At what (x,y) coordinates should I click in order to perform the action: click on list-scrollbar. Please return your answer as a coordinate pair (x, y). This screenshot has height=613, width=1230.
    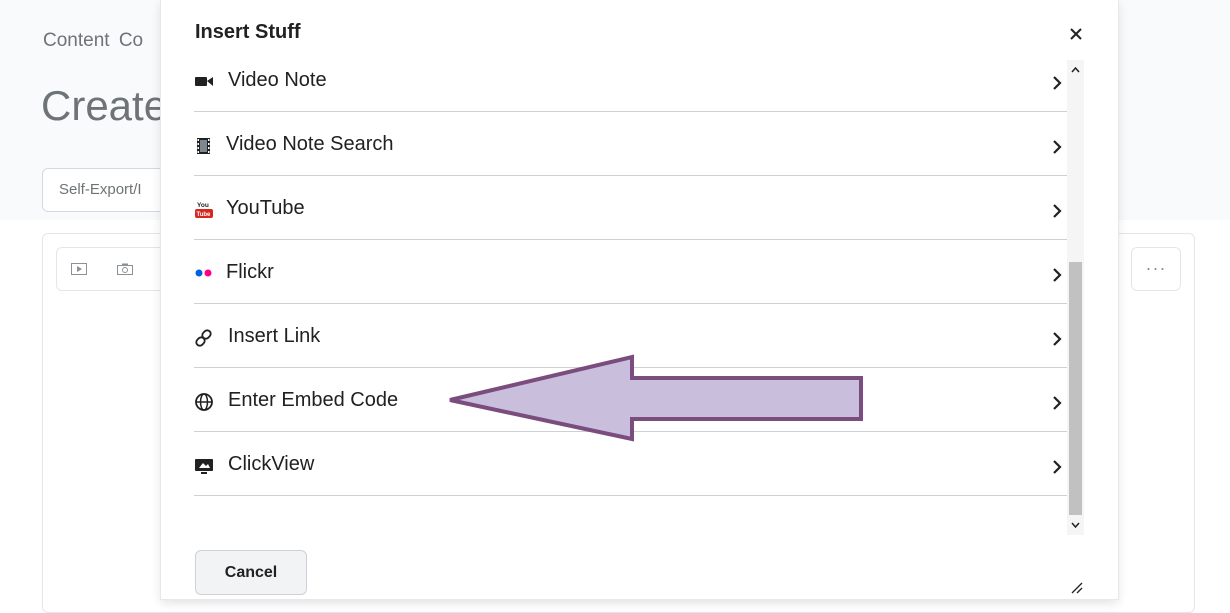
    Looking at the image, I should click on (1075, 297).